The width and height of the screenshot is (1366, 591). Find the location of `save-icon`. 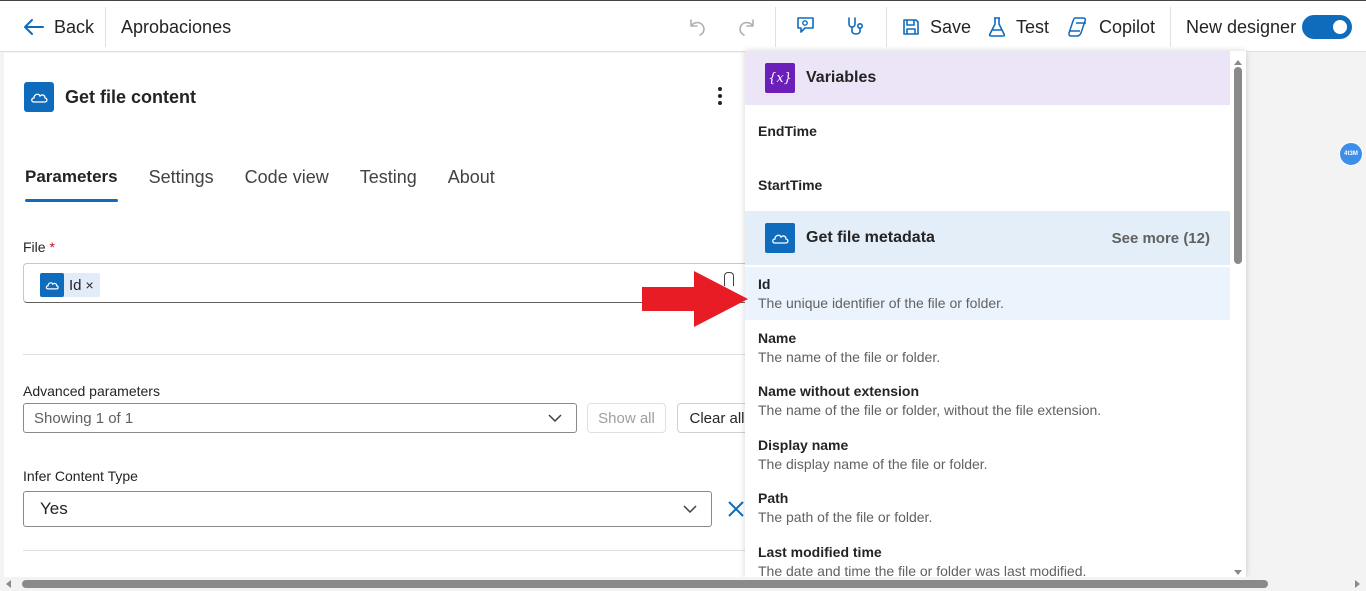

save-icon is located at coordinates (911, 27).